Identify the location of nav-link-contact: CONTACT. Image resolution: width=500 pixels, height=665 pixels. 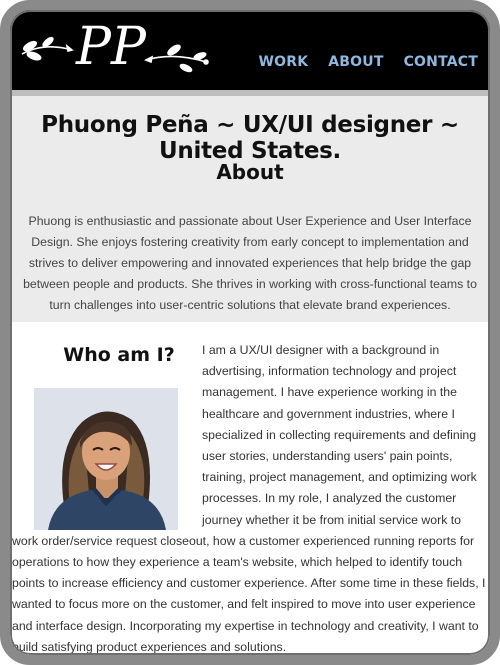
(441, 62).